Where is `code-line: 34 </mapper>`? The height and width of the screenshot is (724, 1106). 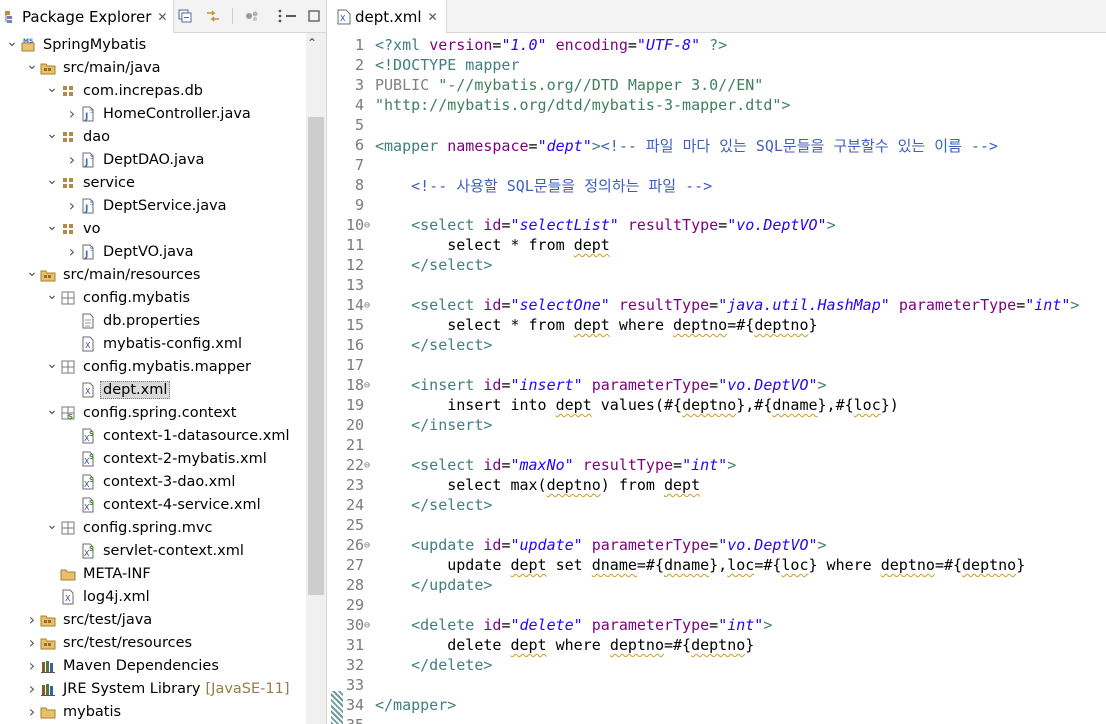 code-line: 34 </mapper> is located at coordinates (718, 705).